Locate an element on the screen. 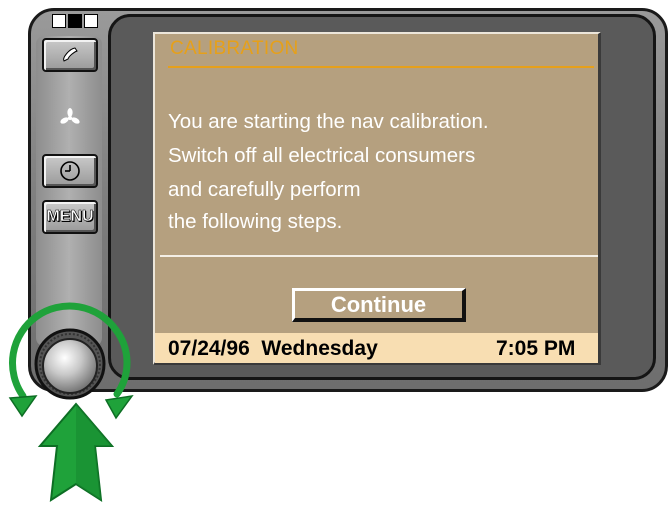 The width and height of the screenshot is (671, 512). rotate-left-arrowhead is located at coordinates (23, 406).